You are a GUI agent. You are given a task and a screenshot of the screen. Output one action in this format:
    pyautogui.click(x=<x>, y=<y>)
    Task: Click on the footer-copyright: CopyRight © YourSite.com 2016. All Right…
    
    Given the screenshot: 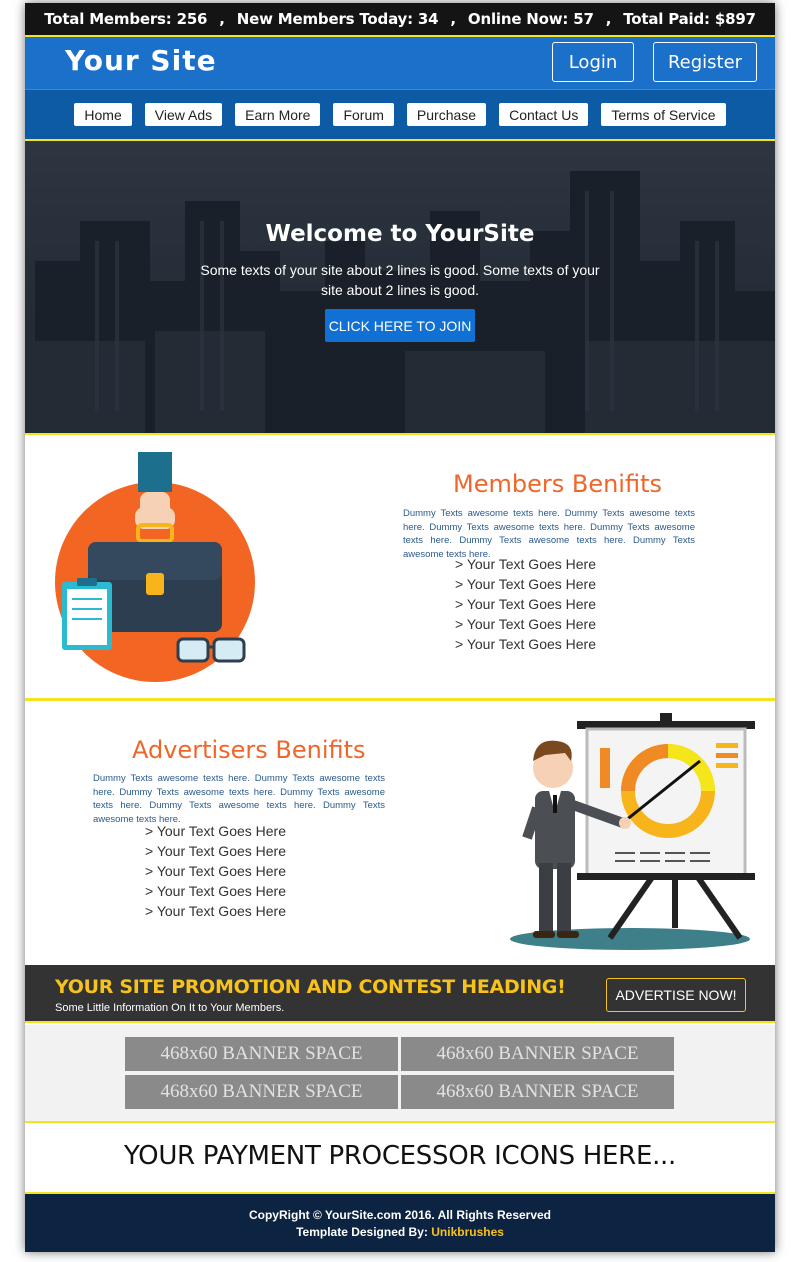 What is the action you would take?
    pyautogui.click(x=400, y=1215)
    